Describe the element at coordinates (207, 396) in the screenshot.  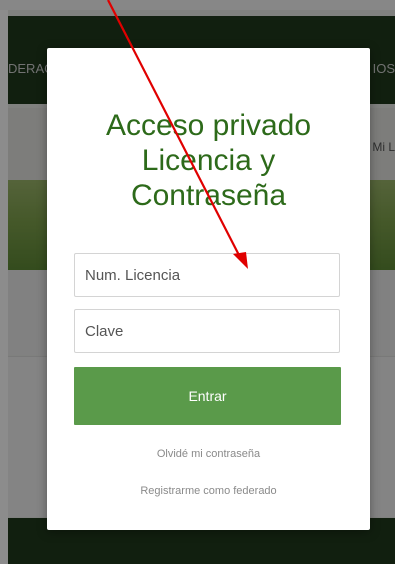
I see `login-submit-button: Entrar` at that location.